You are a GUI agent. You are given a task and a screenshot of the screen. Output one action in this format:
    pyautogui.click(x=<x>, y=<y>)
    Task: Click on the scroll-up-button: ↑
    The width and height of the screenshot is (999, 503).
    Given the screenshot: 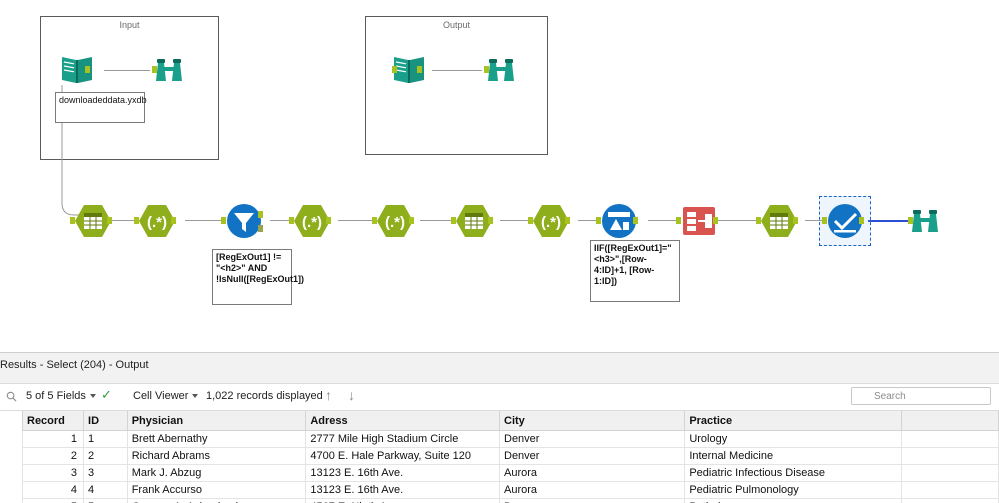 What is the action you would take?
    pyautogui.click(x=328, y=395)
    